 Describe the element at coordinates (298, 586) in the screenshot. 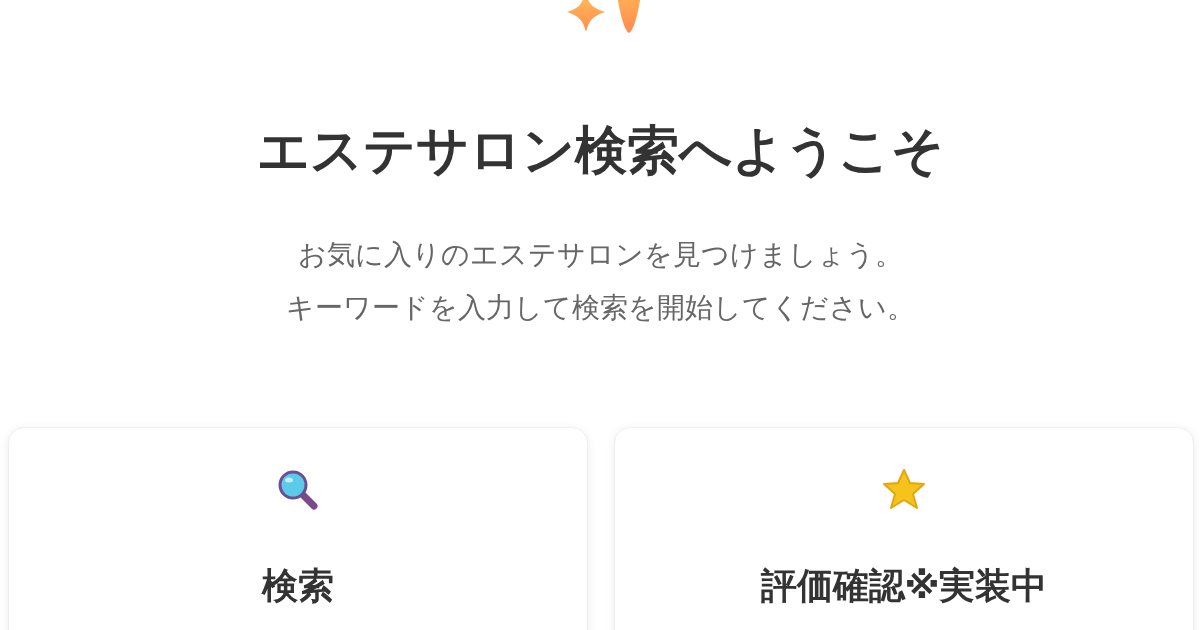

I see `card-title: 検索` at that location.